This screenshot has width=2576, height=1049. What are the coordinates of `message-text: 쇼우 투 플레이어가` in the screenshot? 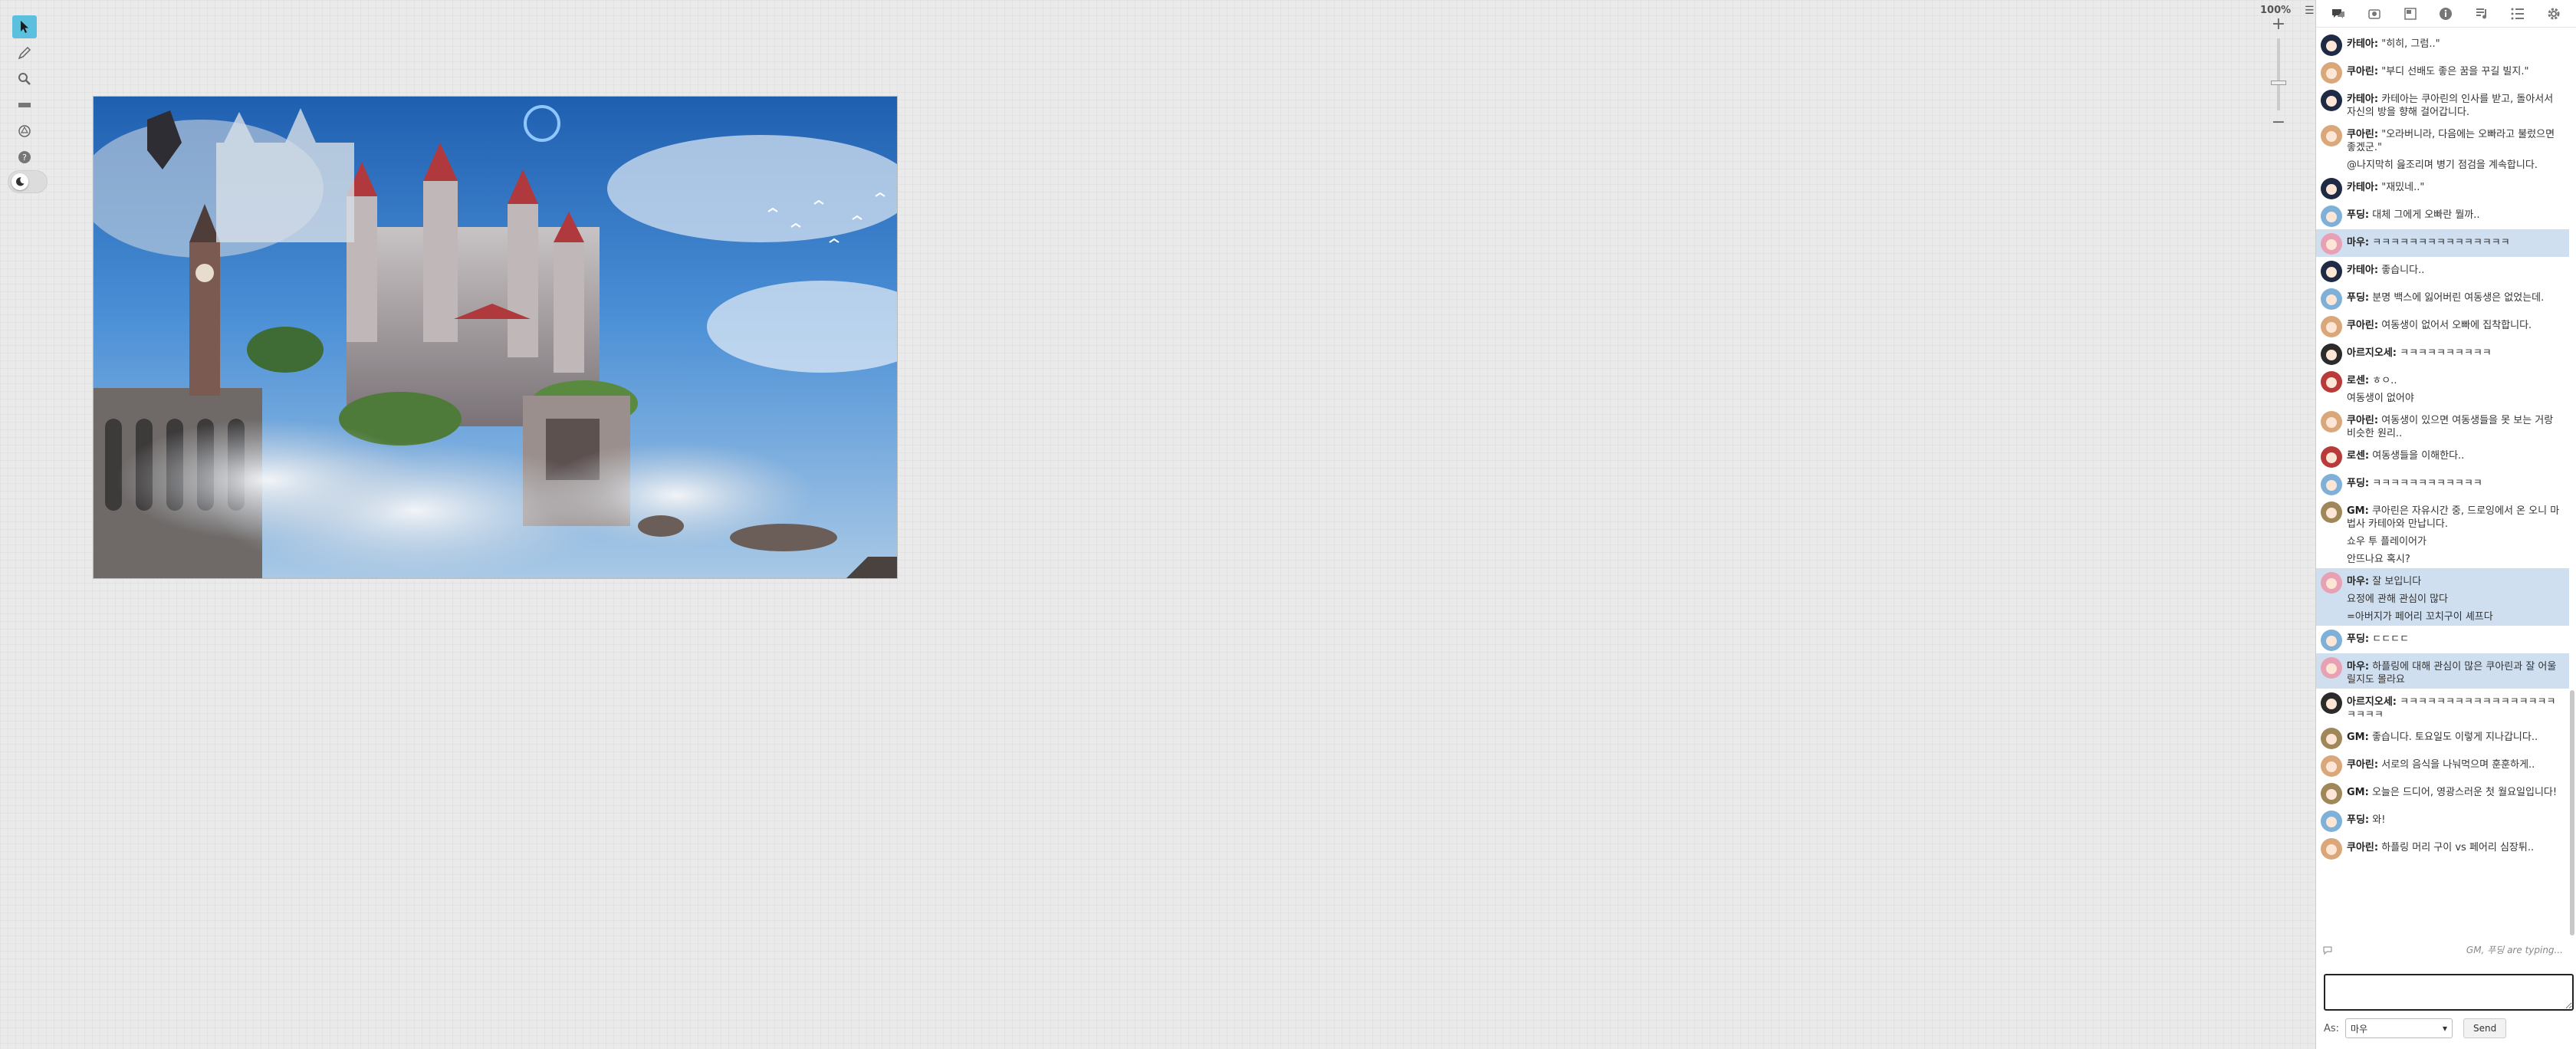 It's located at (2387, 542).